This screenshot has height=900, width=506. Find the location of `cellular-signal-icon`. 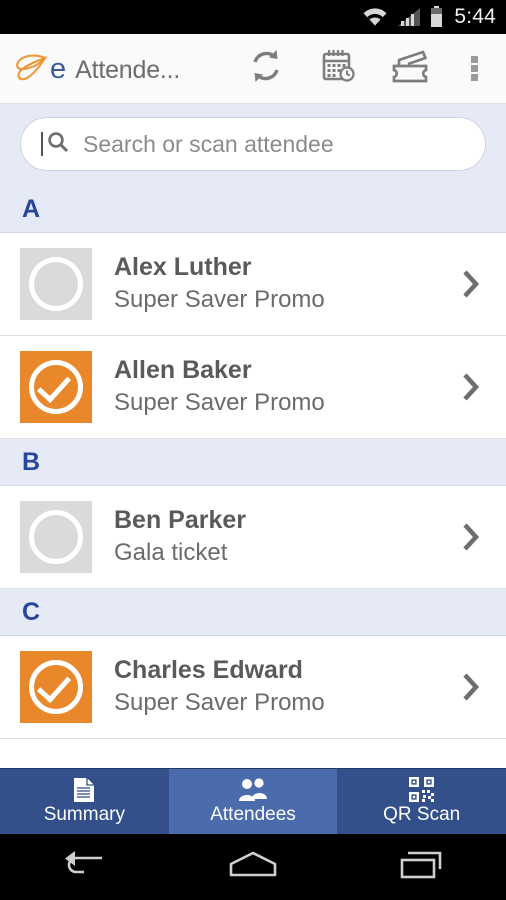

cellular-signal-icon is located at coordinates (409, 17).